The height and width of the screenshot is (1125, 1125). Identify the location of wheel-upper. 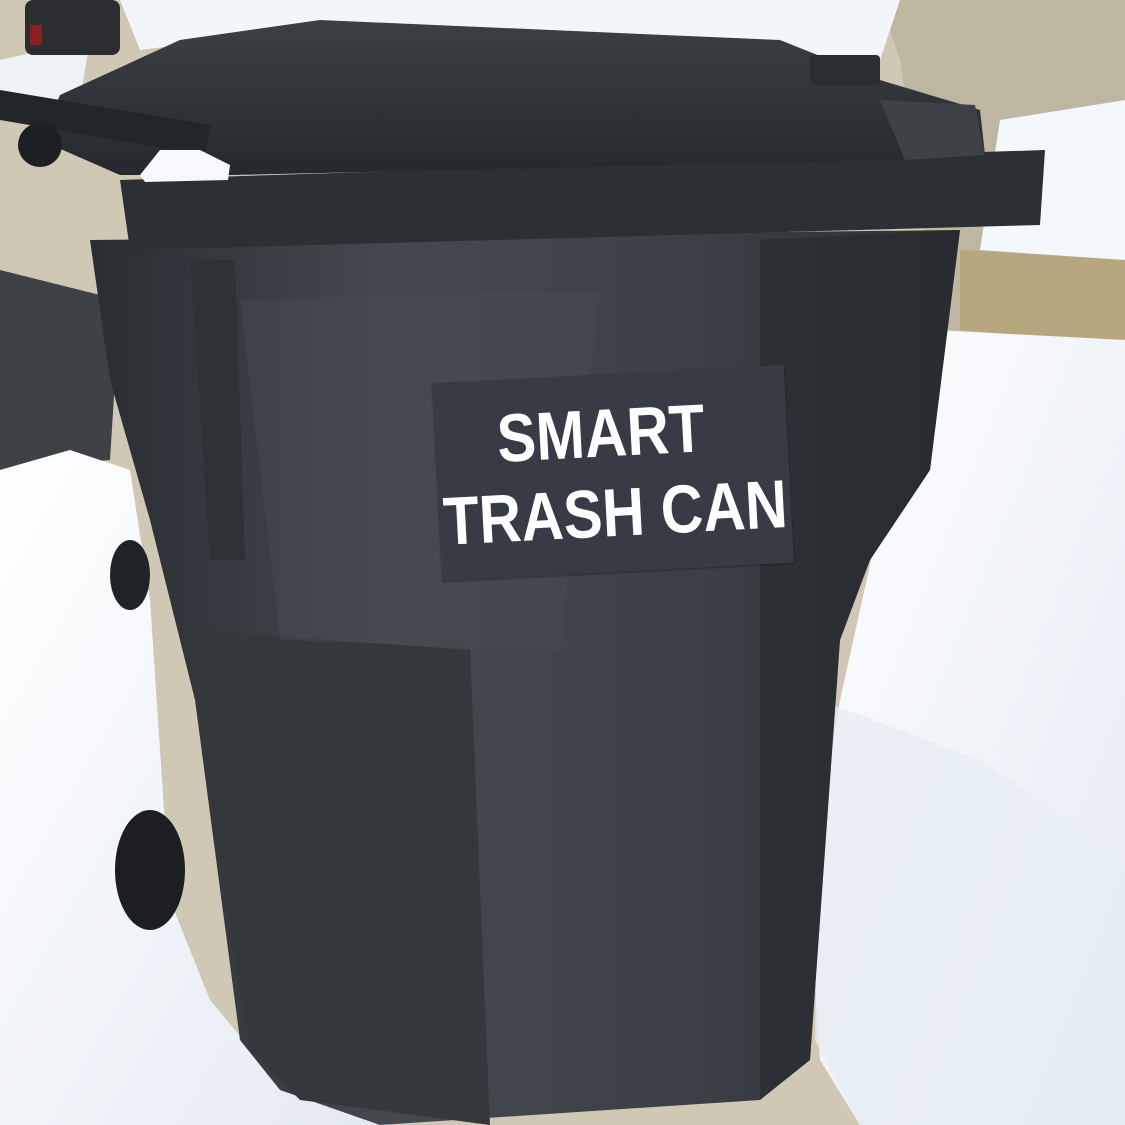
(130, 575).